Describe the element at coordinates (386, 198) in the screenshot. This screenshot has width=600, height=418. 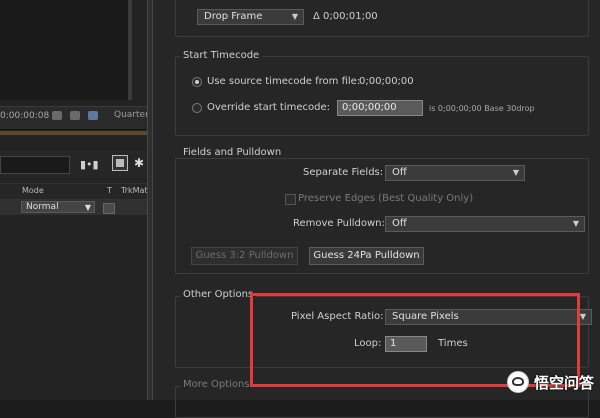
I see `preserve-edges-label: Preserve Edges (Best Quality Only)` at that location.